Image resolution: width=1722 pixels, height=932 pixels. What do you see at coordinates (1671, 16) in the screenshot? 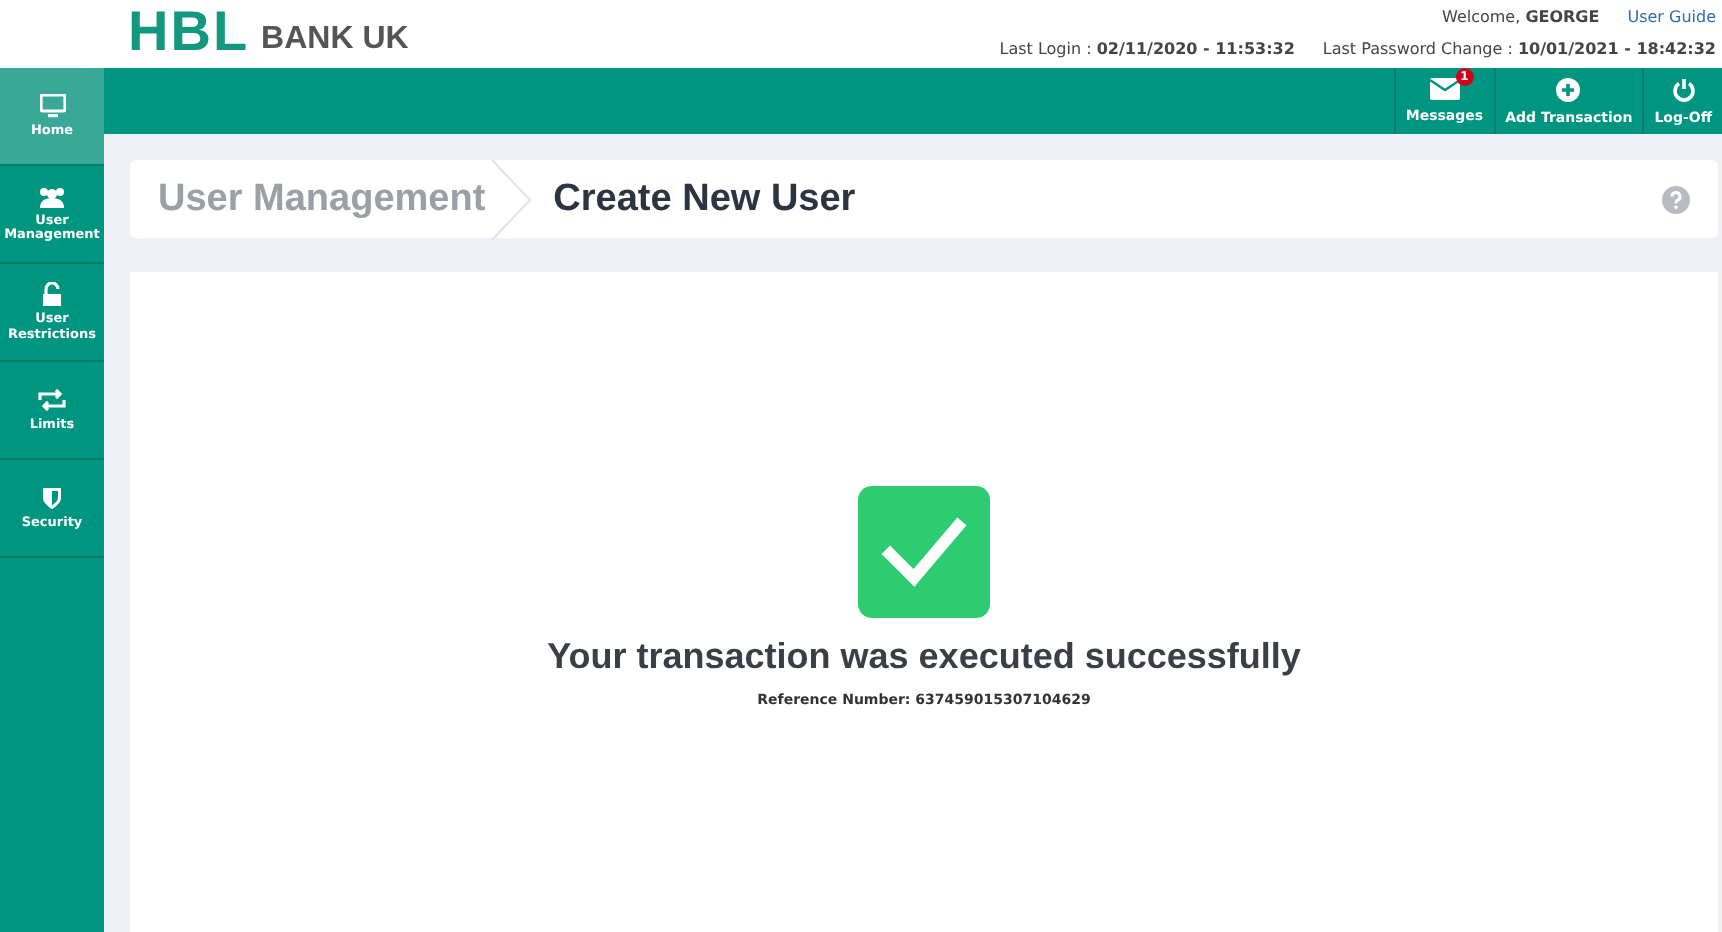
I see `user-guide-link: User Guide` at bounding box center [1671, 16].